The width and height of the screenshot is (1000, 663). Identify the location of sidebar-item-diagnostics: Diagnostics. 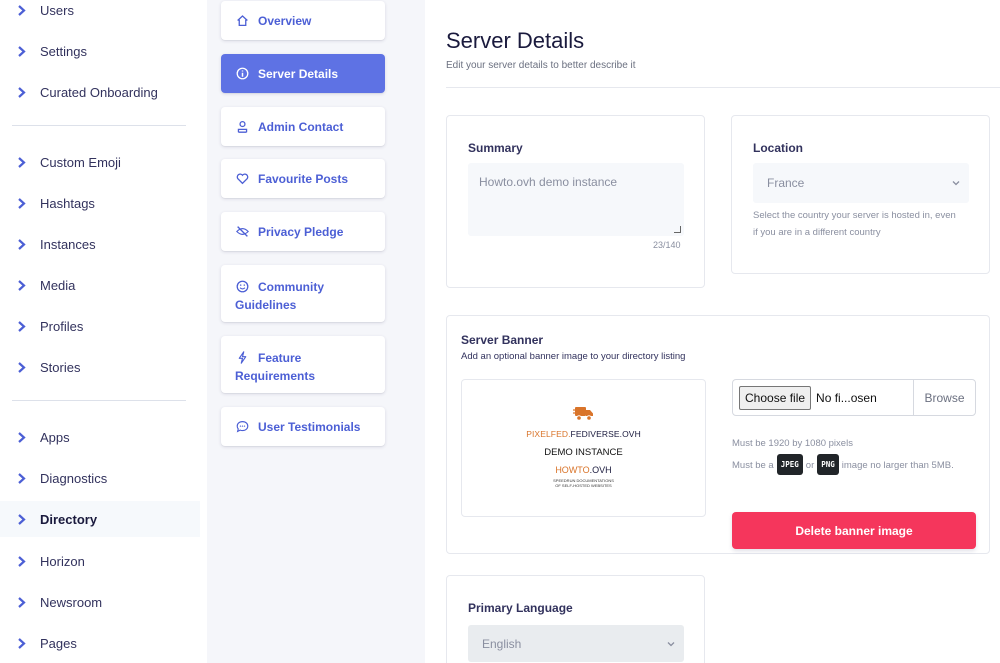
(100, 478).